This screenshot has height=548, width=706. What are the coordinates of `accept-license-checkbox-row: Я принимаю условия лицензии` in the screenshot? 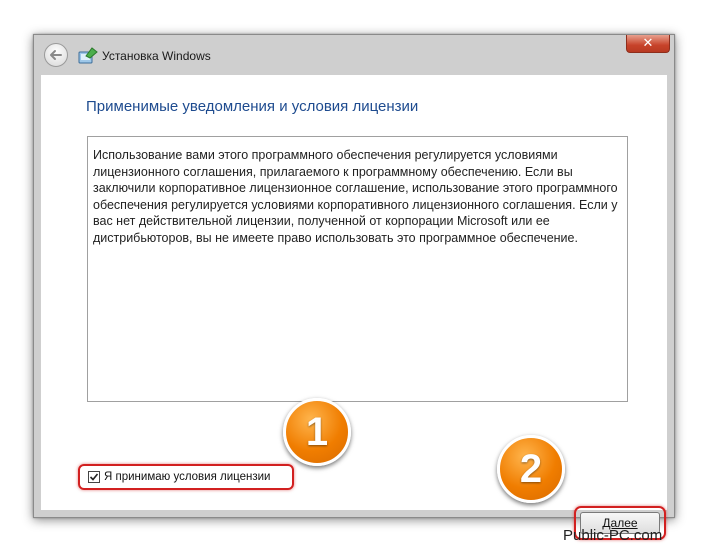 It's located at (186, 477).